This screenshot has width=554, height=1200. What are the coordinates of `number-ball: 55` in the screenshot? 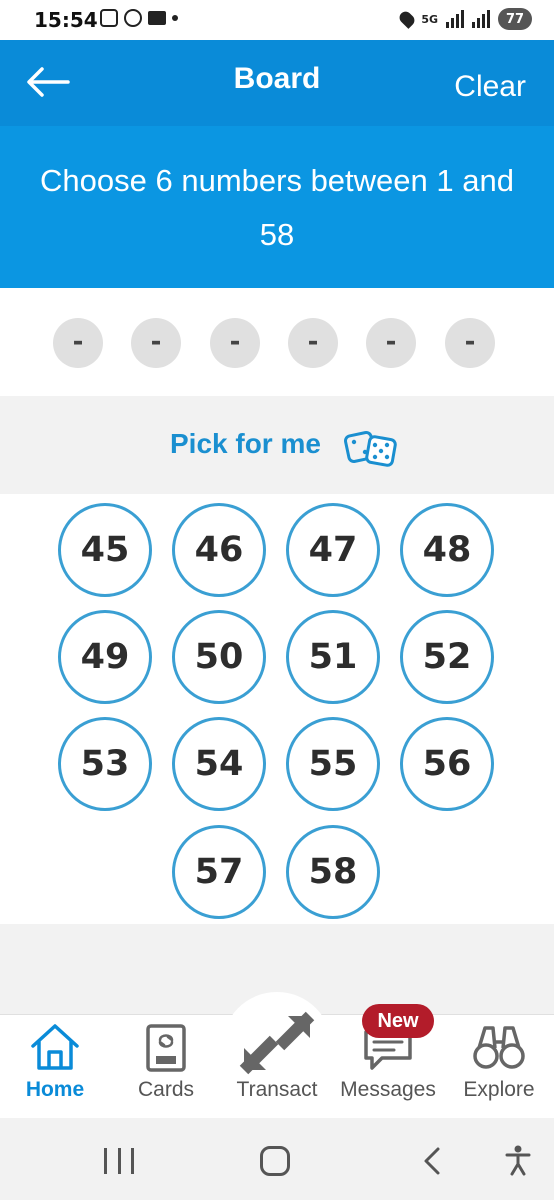 It's located at (333, 764).